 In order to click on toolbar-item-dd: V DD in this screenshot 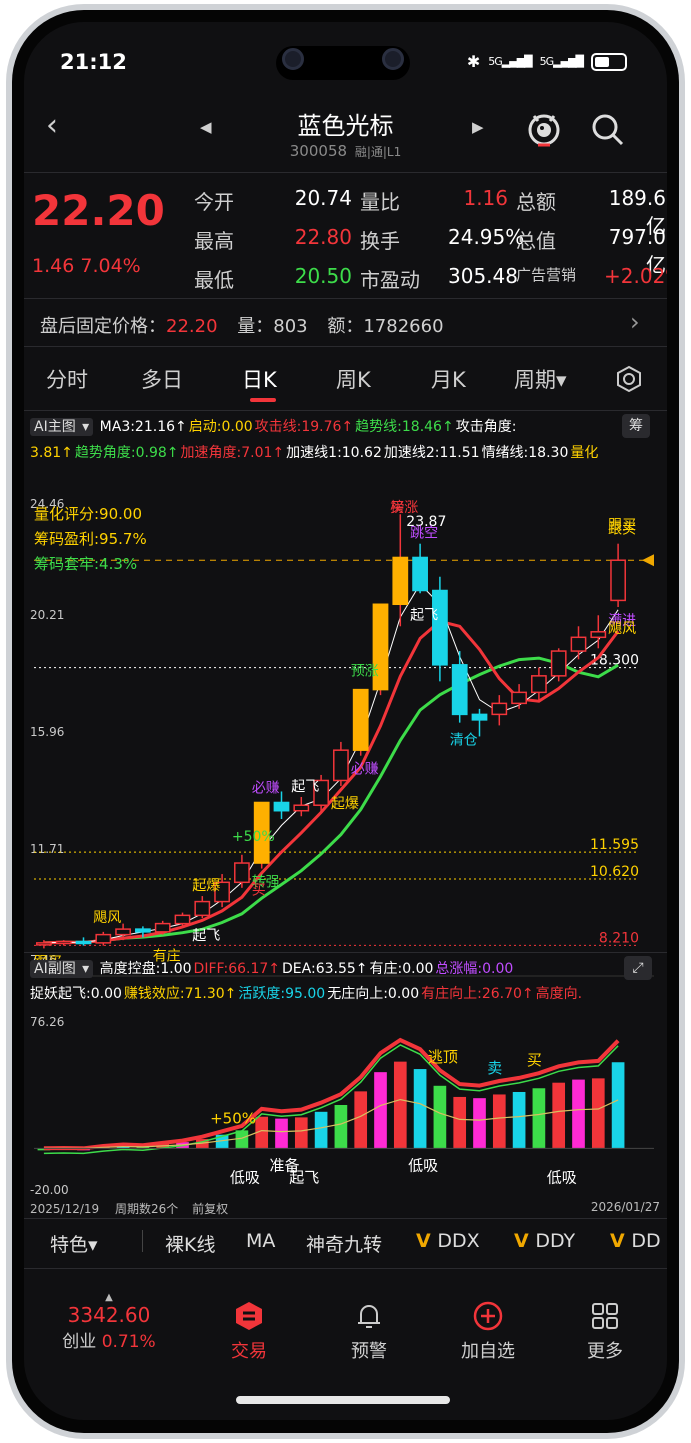, I will do `click(635, 1241)`.